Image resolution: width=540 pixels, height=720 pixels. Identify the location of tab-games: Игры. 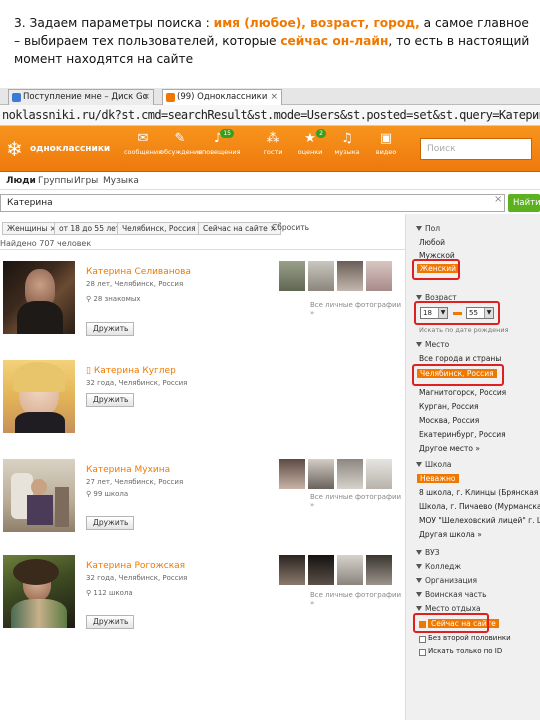
(86, 181).